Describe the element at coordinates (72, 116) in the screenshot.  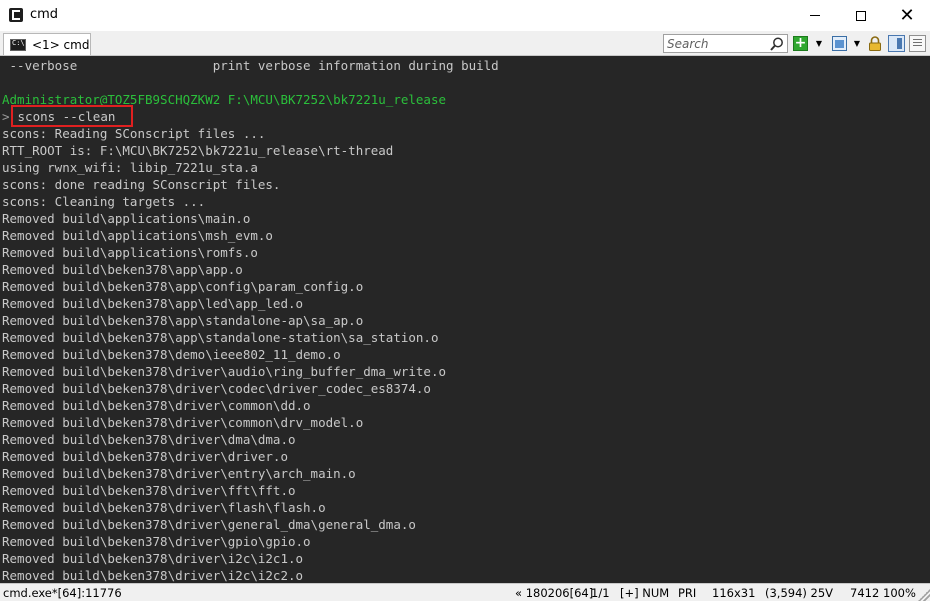
I see `command-highlight-box` at that location.